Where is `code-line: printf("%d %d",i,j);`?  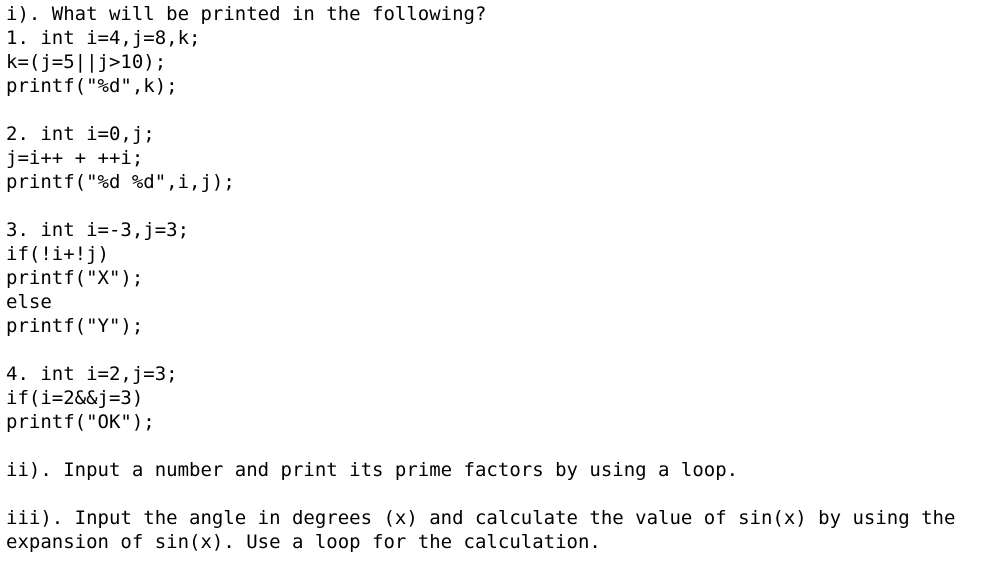
code-line: printf("%d %d",i,j); is located at coordinates (120, 182).